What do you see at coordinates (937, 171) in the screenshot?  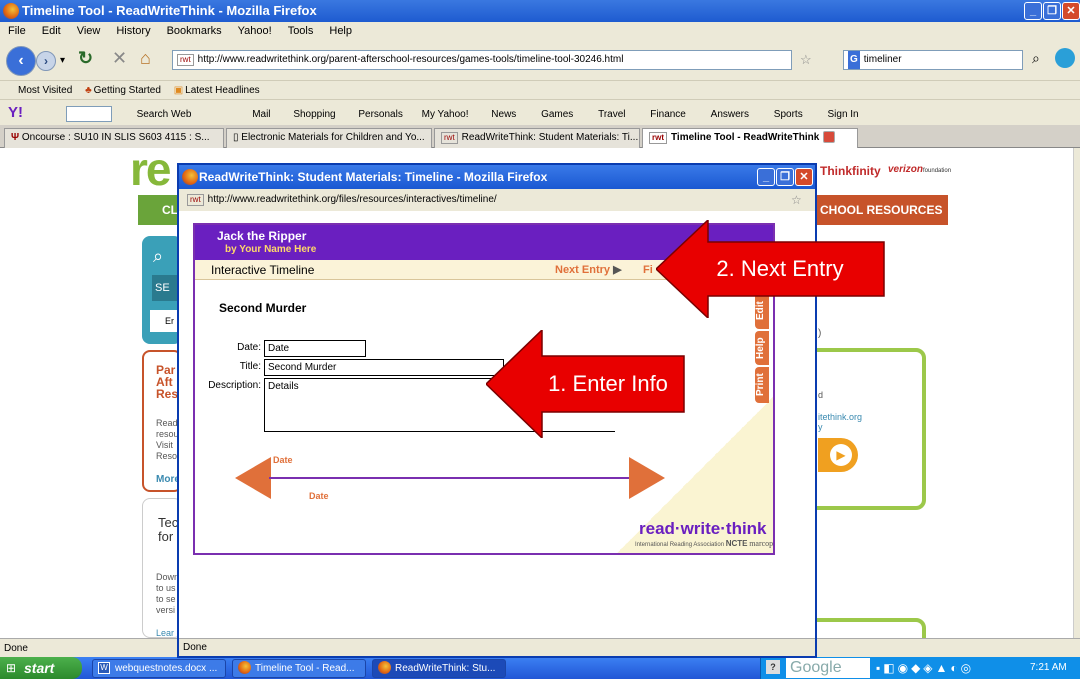 I see `verizon-sub: foundation` at bounding box center [937, 171].